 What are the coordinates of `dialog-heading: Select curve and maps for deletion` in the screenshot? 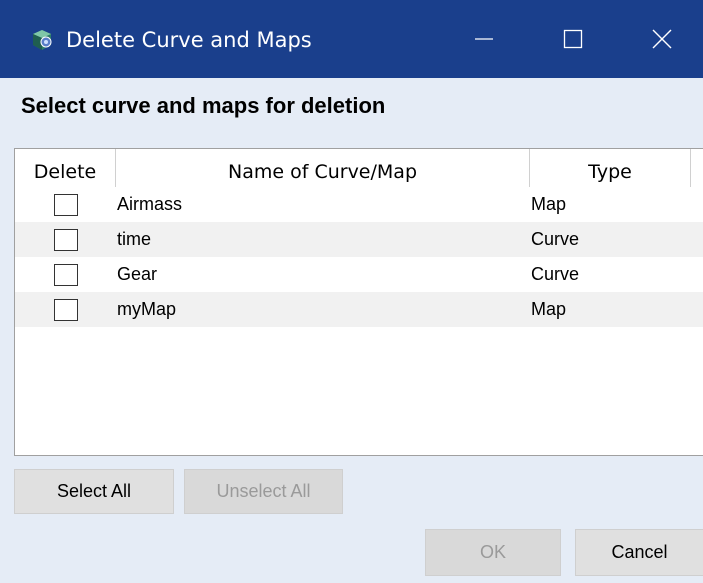 It's located at (203, 105).